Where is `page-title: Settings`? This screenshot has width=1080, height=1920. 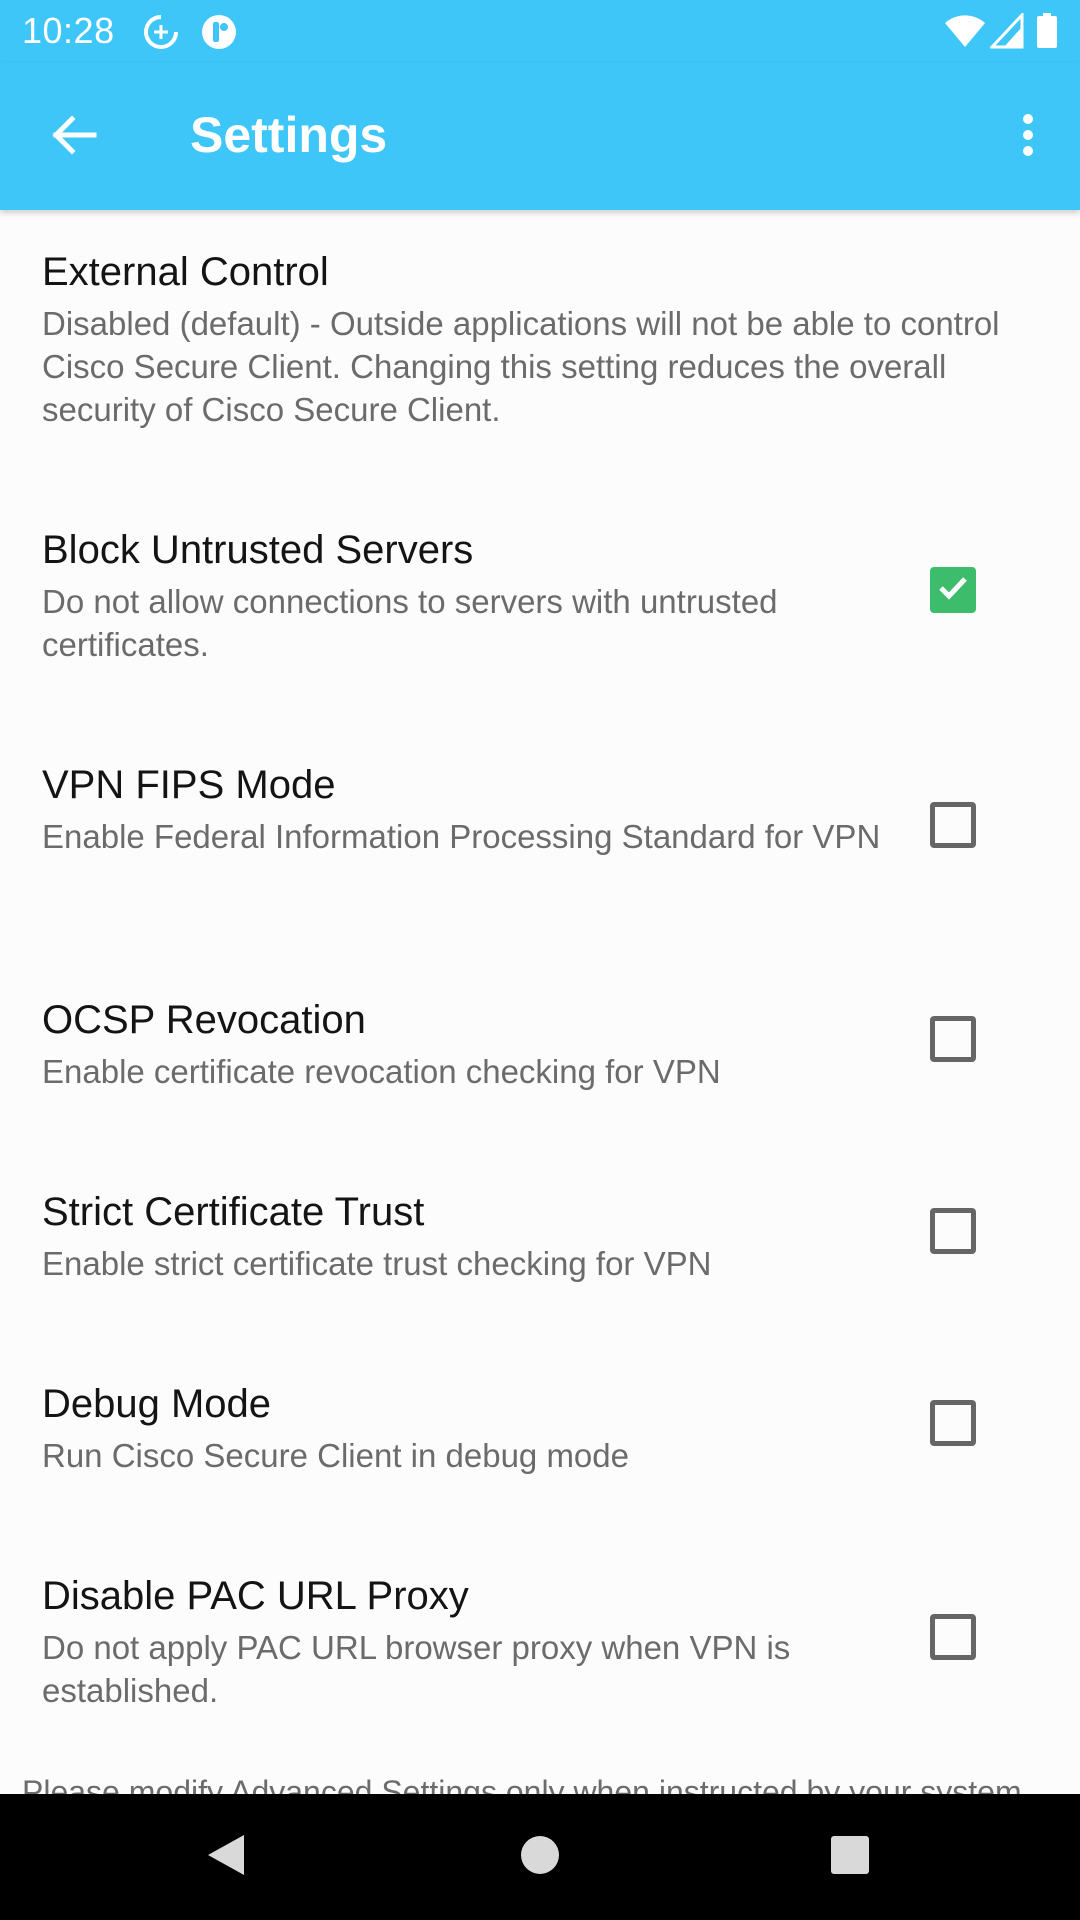 page-title: Settings is located at coordinates (289, 135).